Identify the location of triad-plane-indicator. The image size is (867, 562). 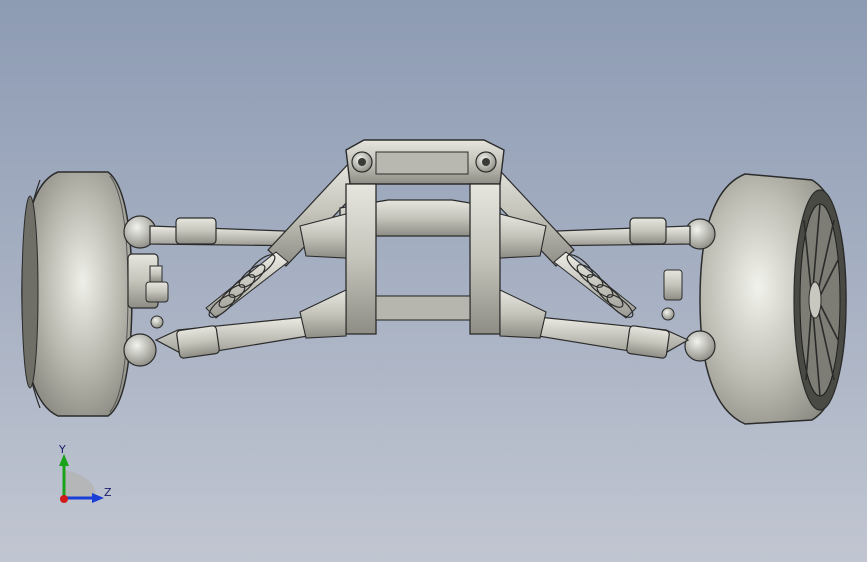
(80, 484).